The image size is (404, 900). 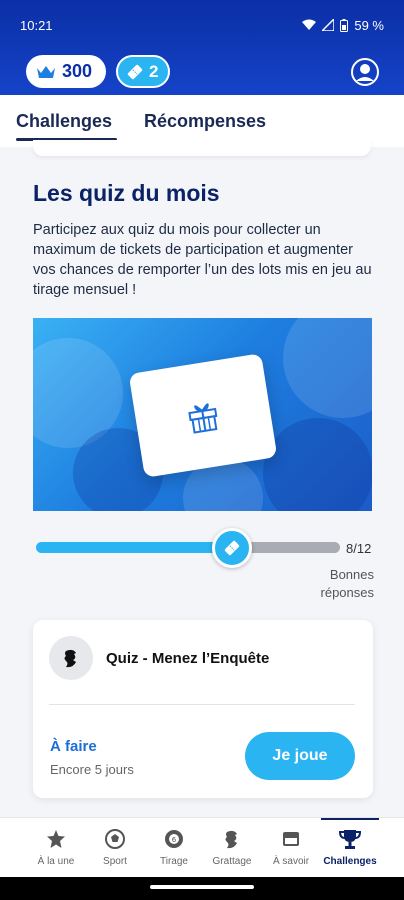 I want to click on gift-card, so click(x=203, y=415).